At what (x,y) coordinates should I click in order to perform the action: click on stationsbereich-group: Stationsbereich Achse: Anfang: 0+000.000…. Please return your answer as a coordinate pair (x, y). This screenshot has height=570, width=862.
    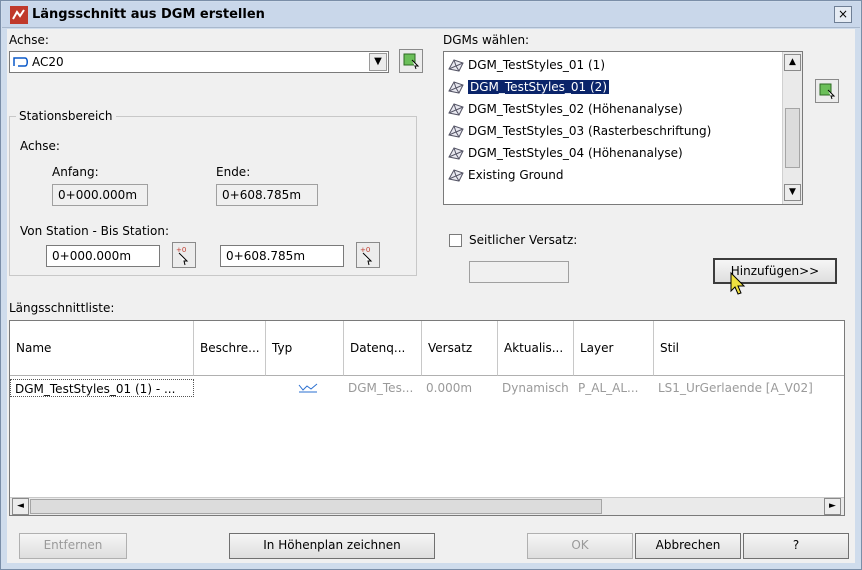
    Looking at the image, I should click on (213, 192).